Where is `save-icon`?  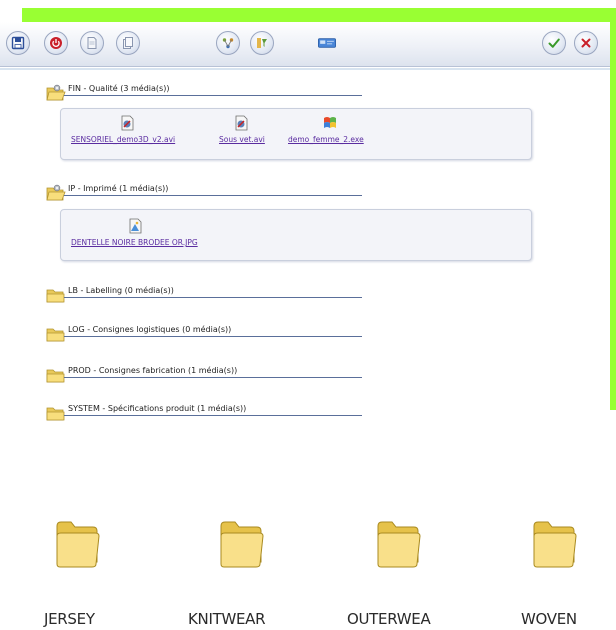
save-icon is located at coordinates (18, 43).